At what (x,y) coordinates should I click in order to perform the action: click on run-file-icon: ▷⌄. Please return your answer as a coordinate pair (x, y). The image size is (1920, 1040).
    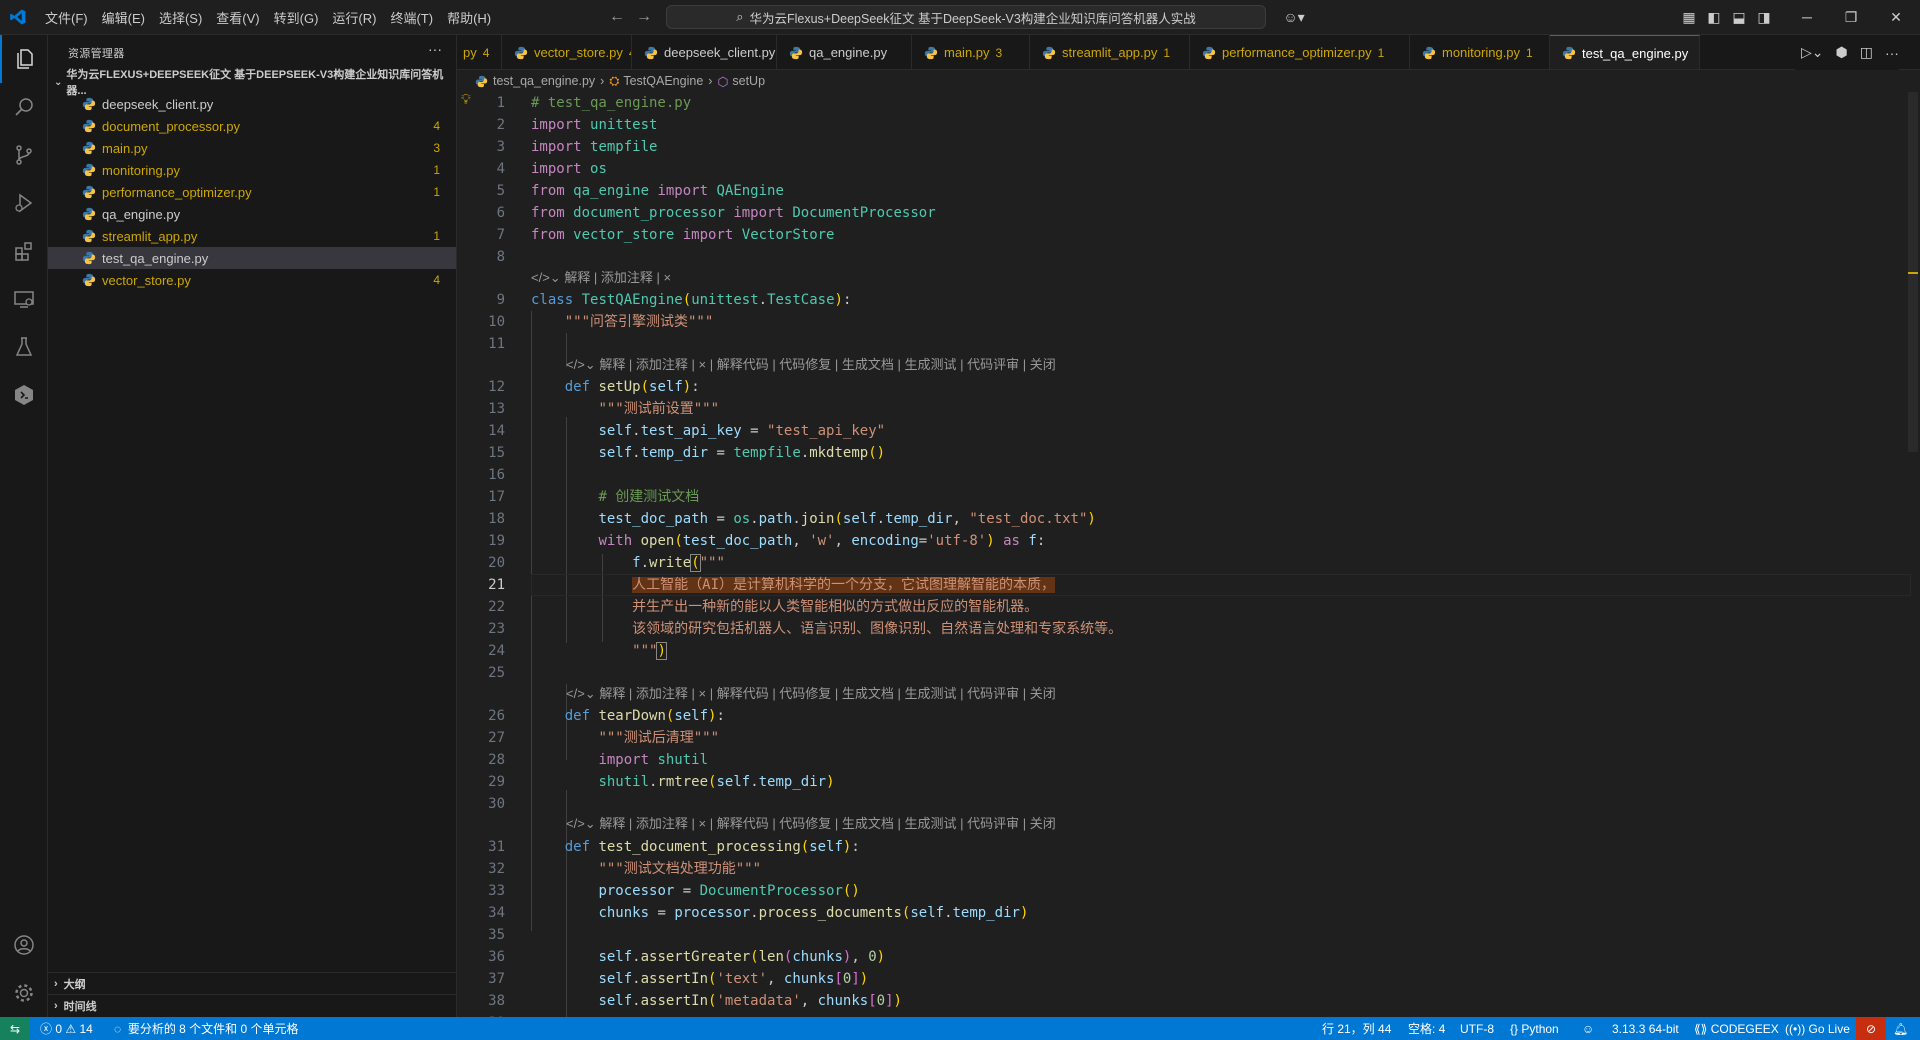
    Looking at the image, I should click on (1812, 52).